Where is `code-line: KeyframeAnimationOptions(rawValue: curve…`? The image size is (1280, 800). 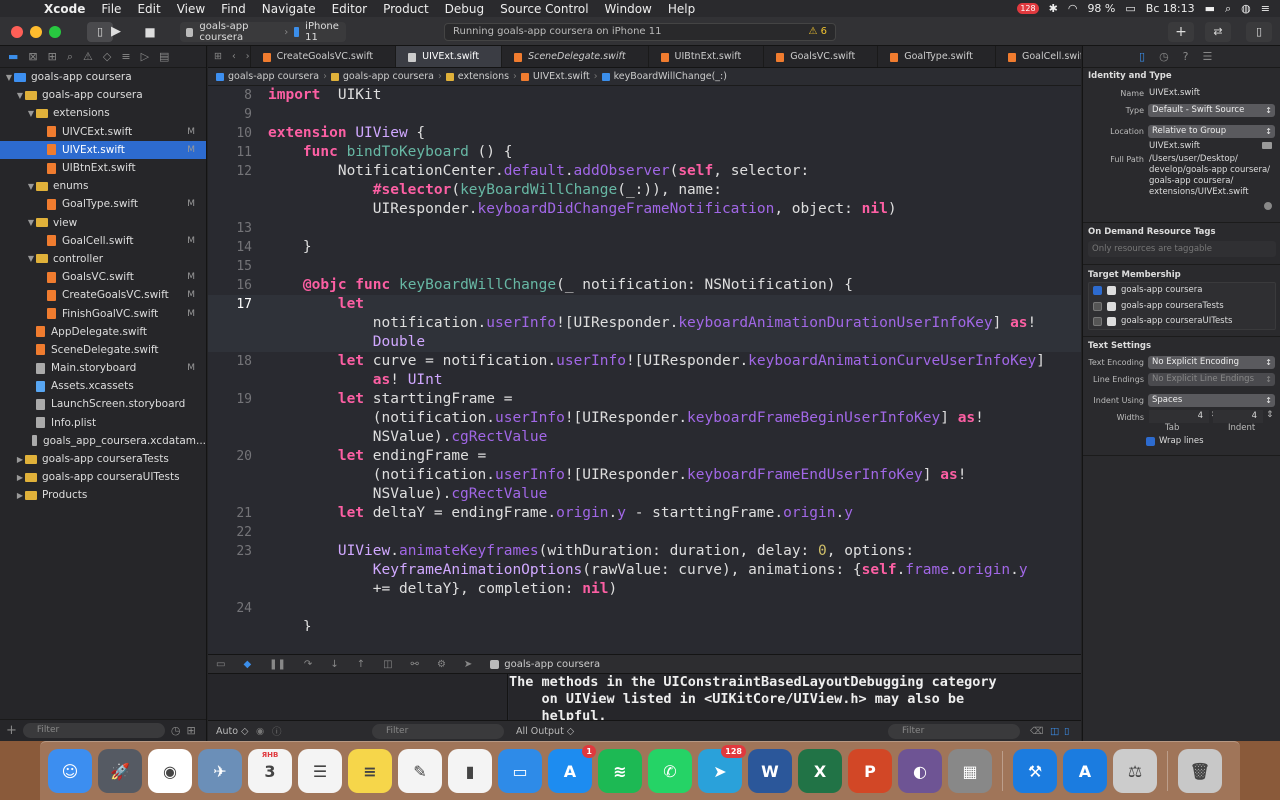 code-line: KeyframeAnimationOptions(rawValue: curve… is located at coordinates (644, 570).